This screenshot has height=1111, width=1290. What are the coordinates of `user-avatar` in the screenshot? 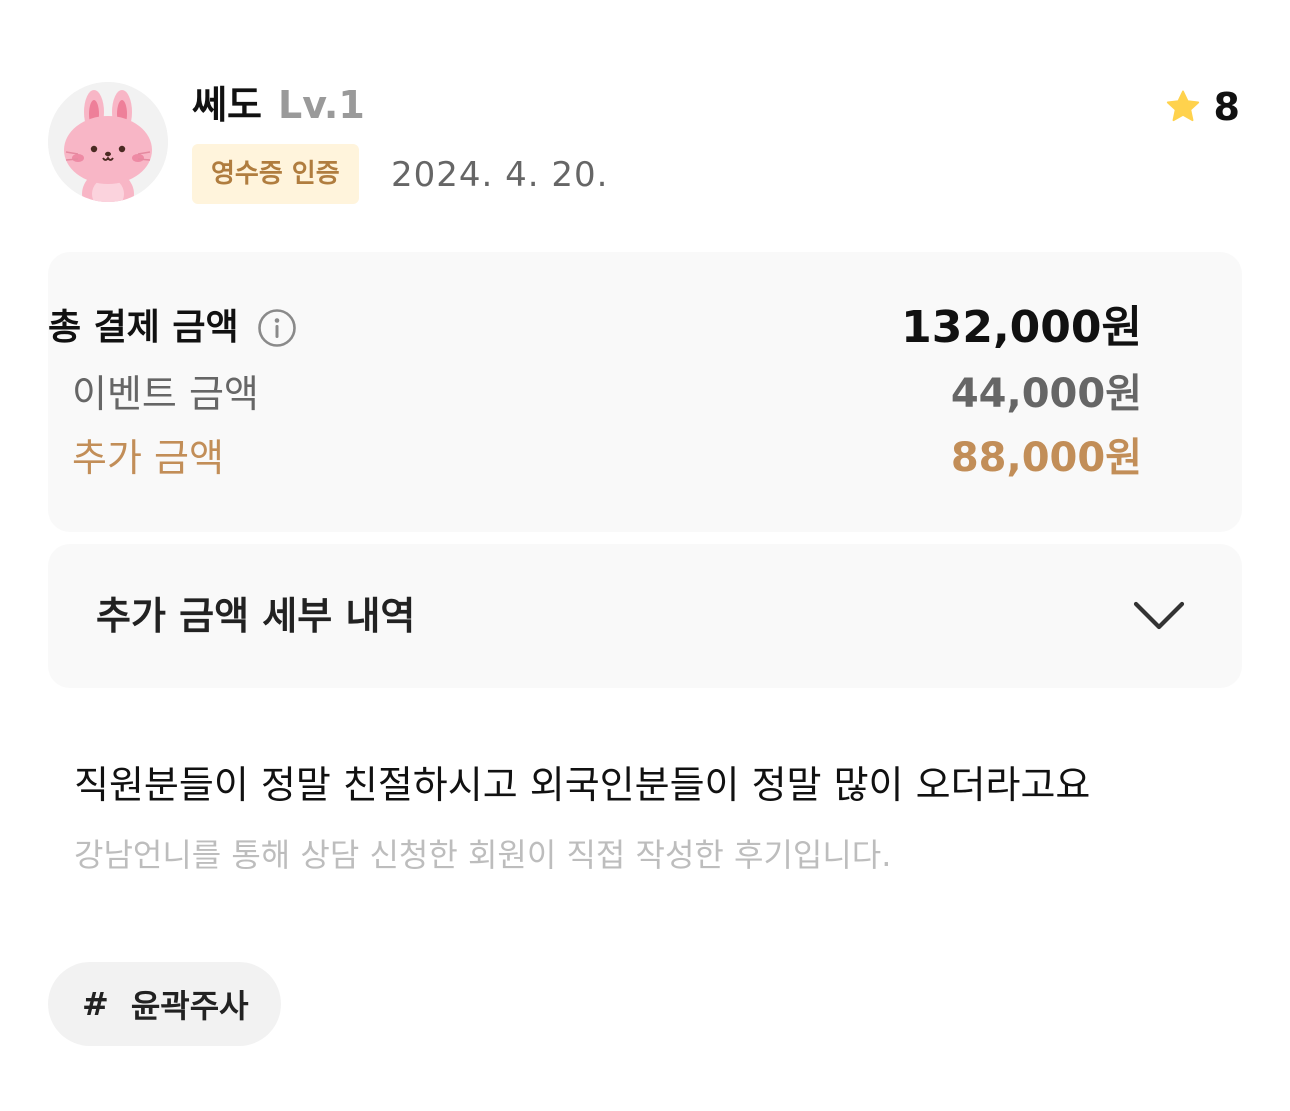 It's located at (108, 142).